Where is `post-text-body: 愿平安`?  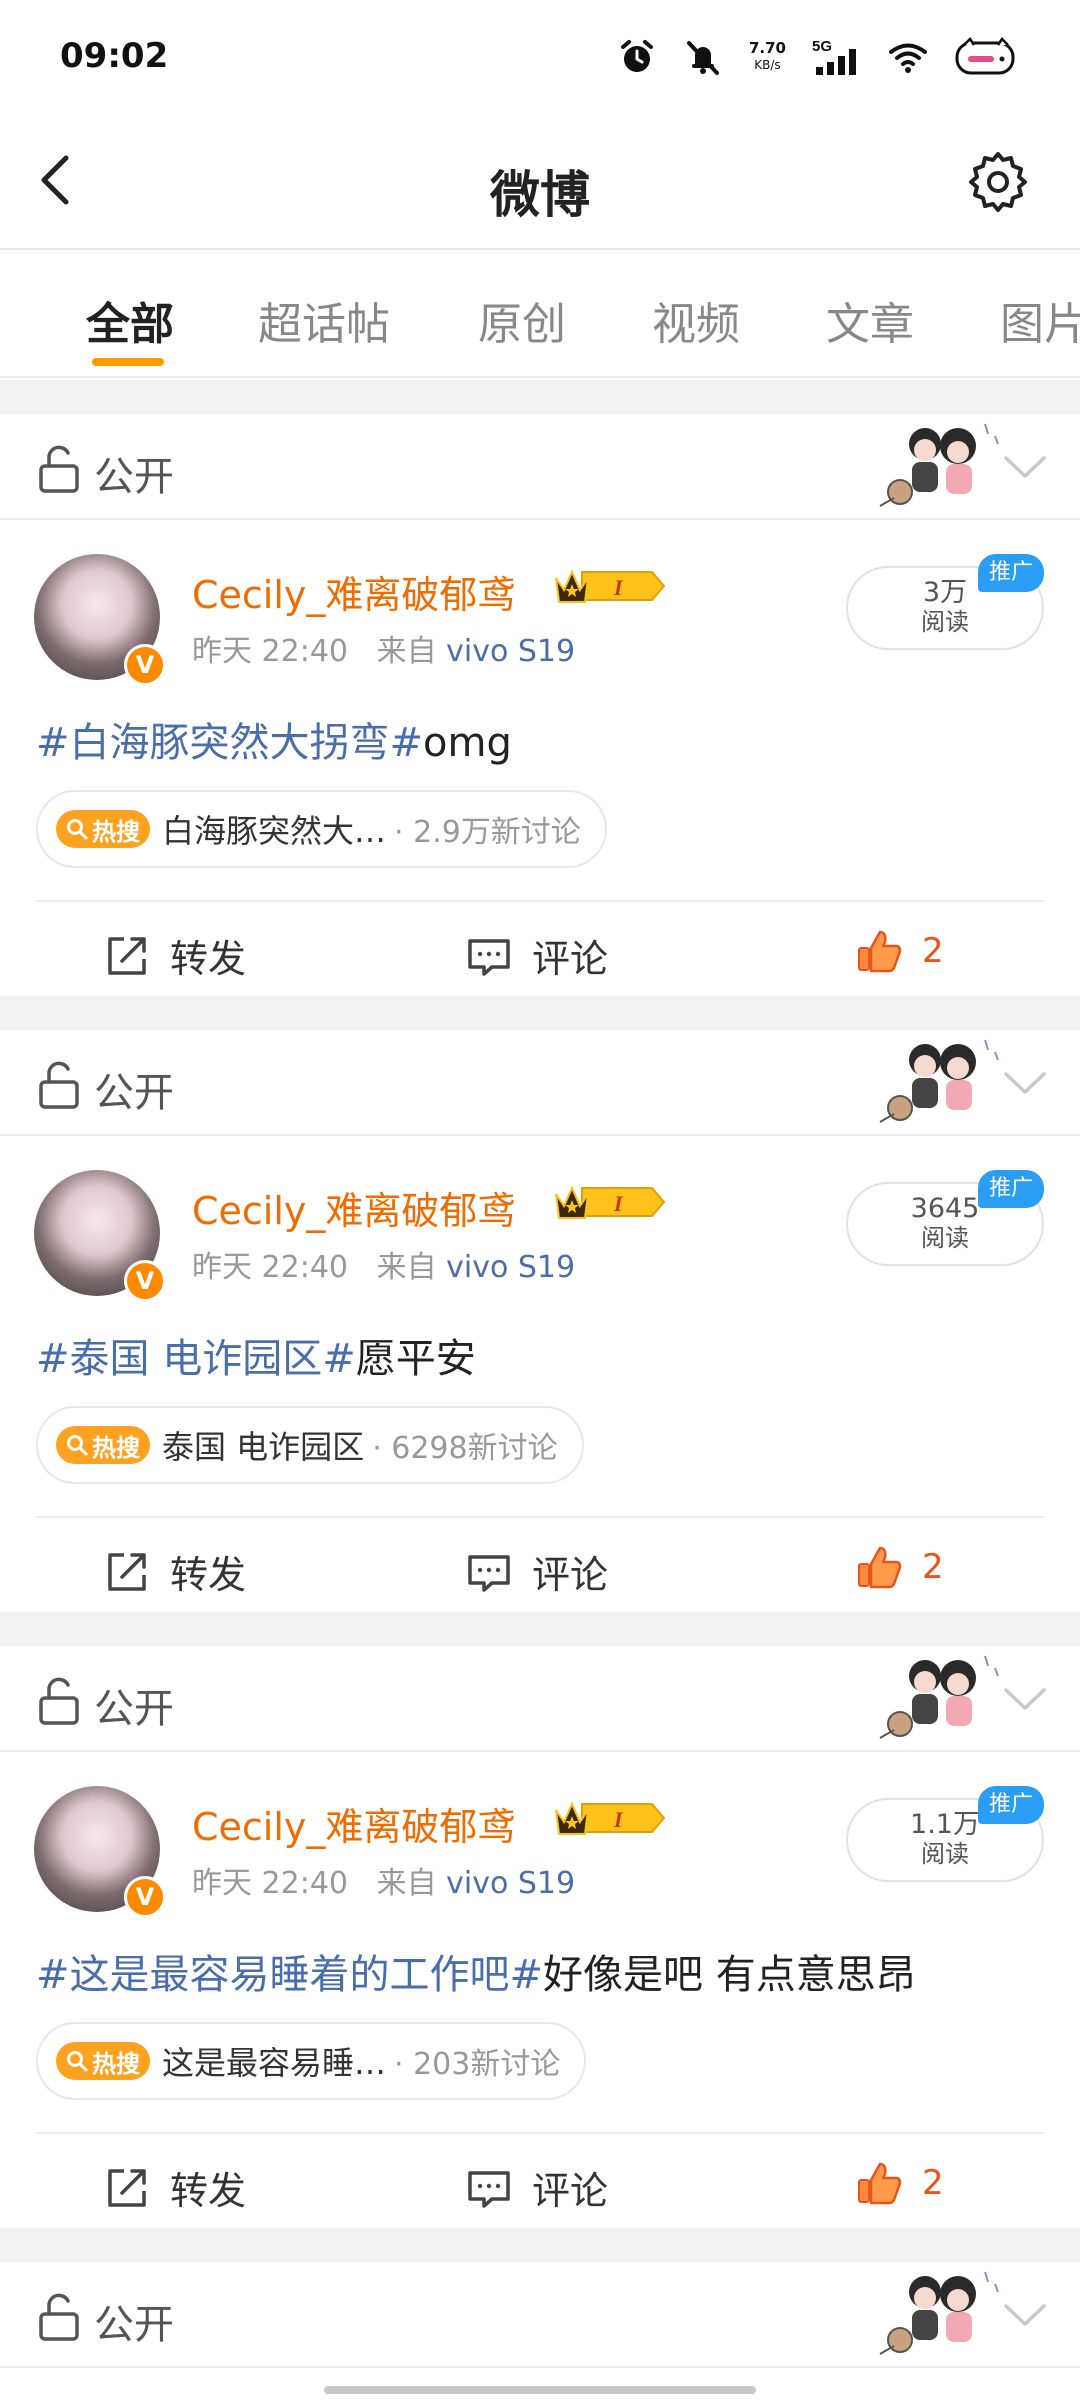
post-text-body: 愿平安 is located at coordinates (415, 1359).